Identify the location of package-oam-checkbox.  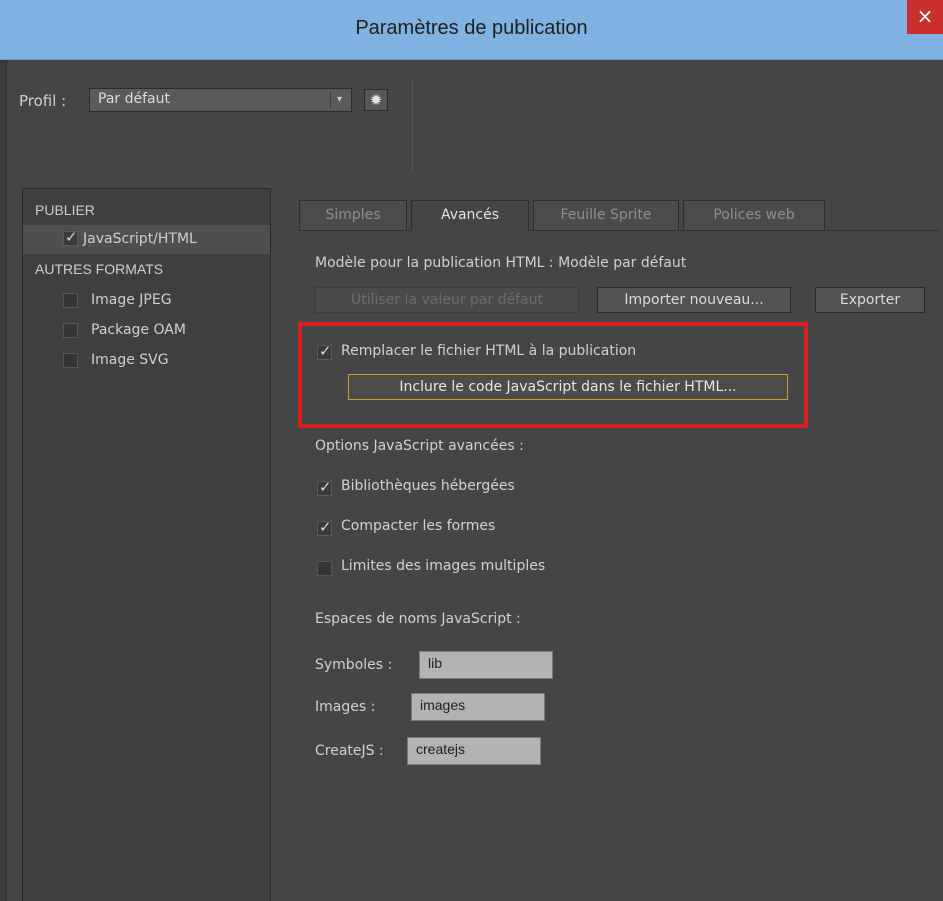
(70, 330).